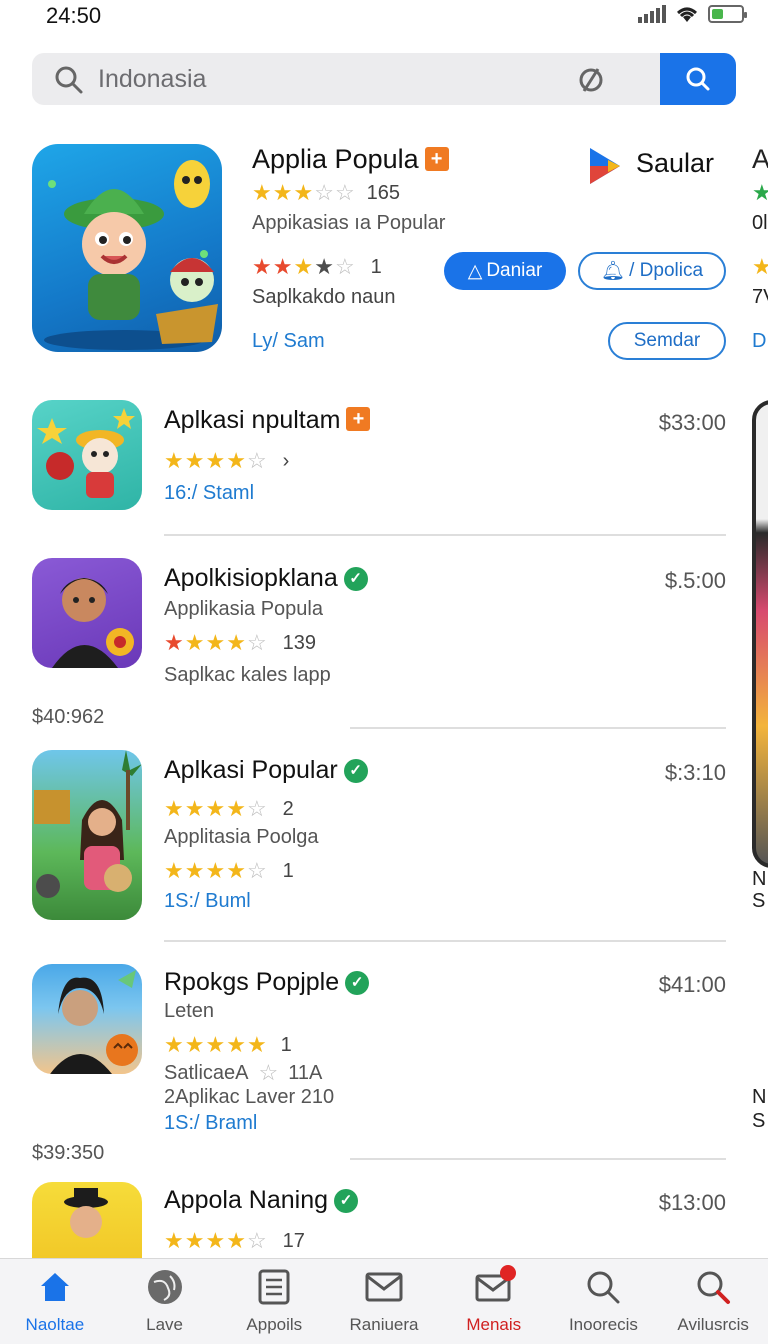 The width and height of the screenshot is (768, 1344). What do you see at coordinates (266, 770) in the screenshot?
I see `app-title: Aplkasi Popular ✓` at bounding box center [266, 770].